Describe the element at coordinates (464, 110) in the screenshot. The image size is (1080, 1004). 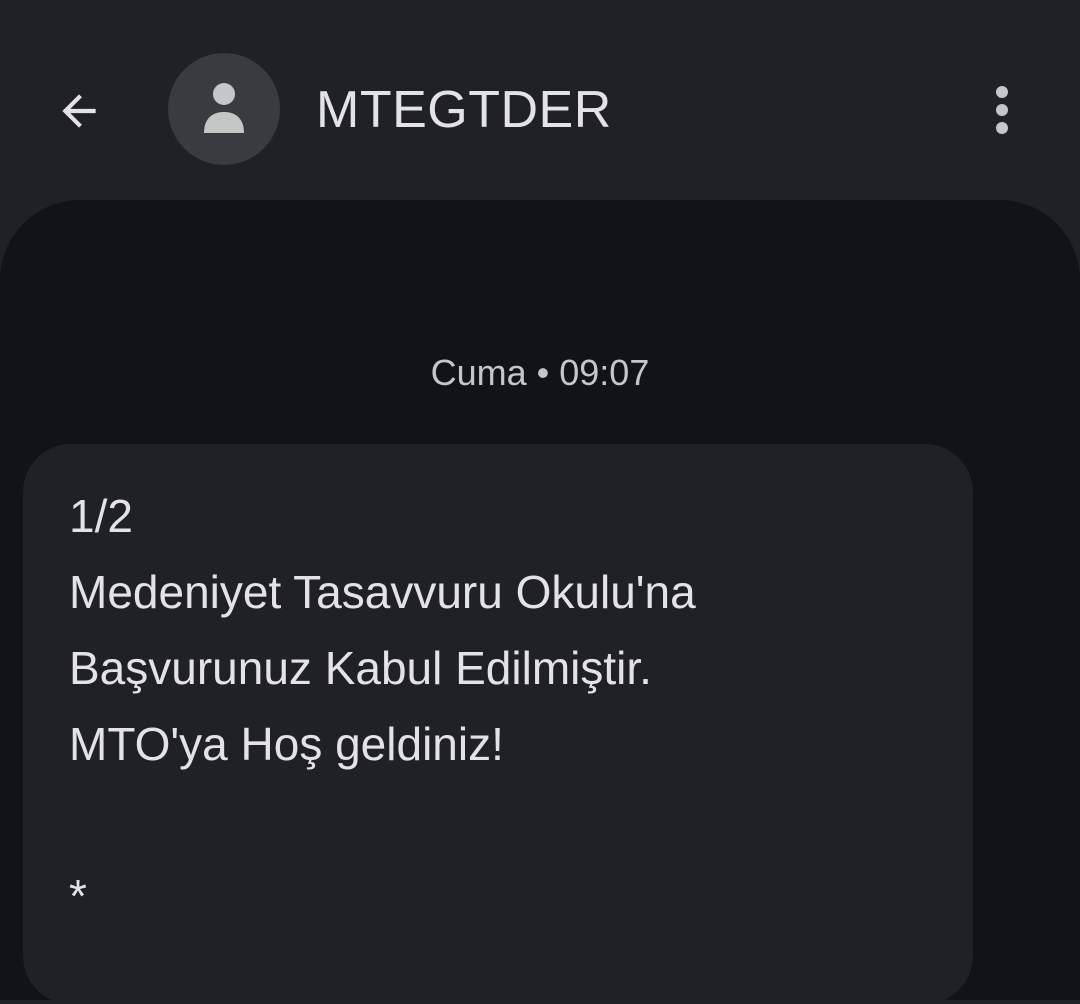
I see `contact-name: MTEGTDER` at that location.